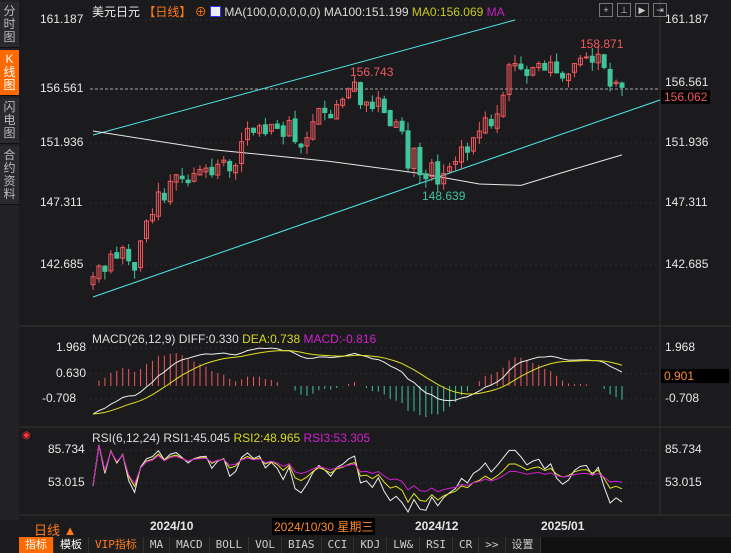 This screenshot has width=731, height=553. What do you see at coordinates (267, 438) in the screenshot?
I see `rsi2-value: RSI2:48.965` at bounding box center [267, 438].